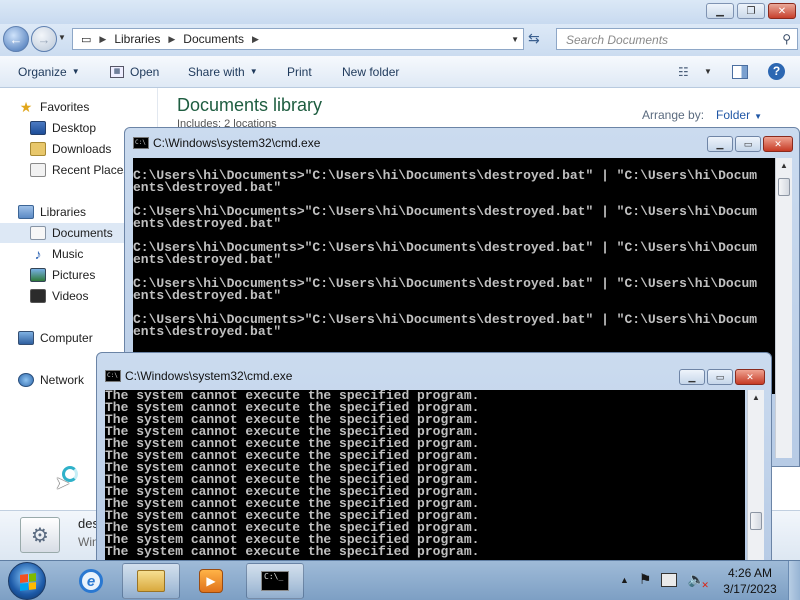 The image size is (800, 600). What do you see at coordinates (534, 38) in the screenshot?
I see `refresh-icon: ⇆` at bounding box center [534, 38].